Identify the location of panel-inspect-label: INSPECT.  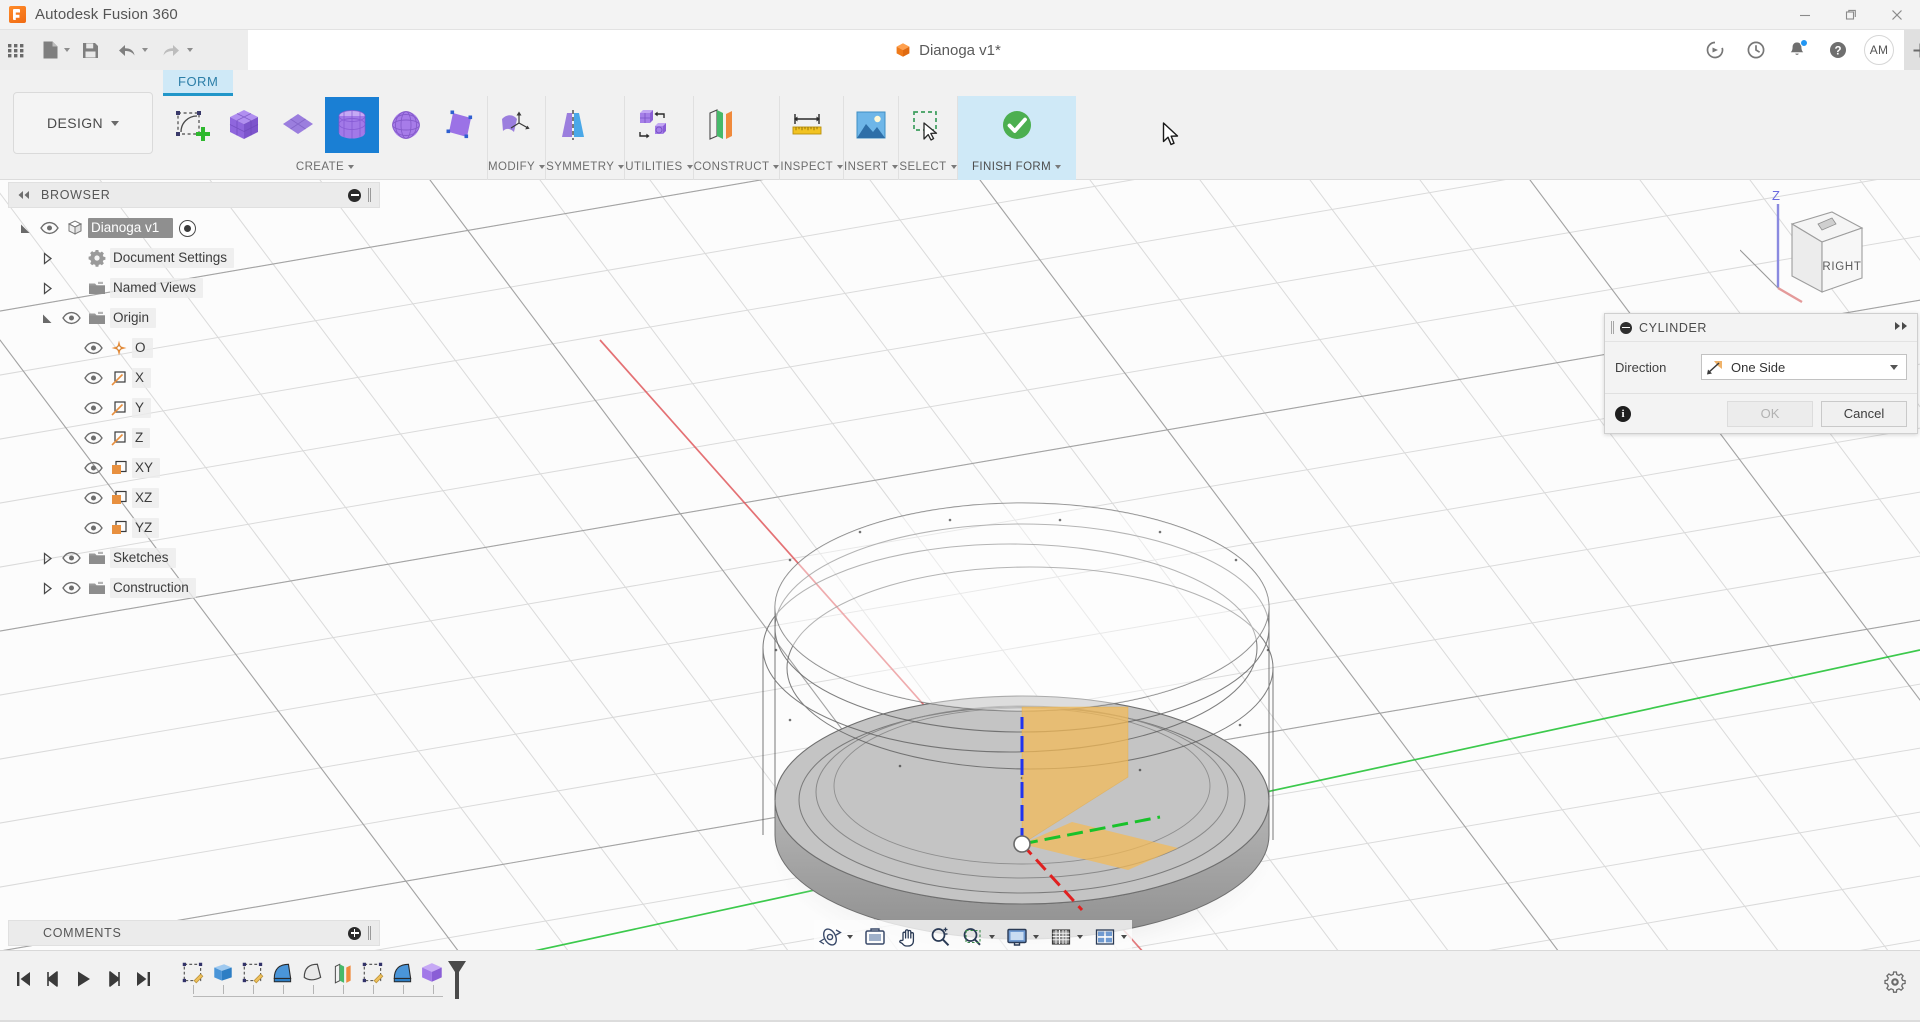
(812, 167).